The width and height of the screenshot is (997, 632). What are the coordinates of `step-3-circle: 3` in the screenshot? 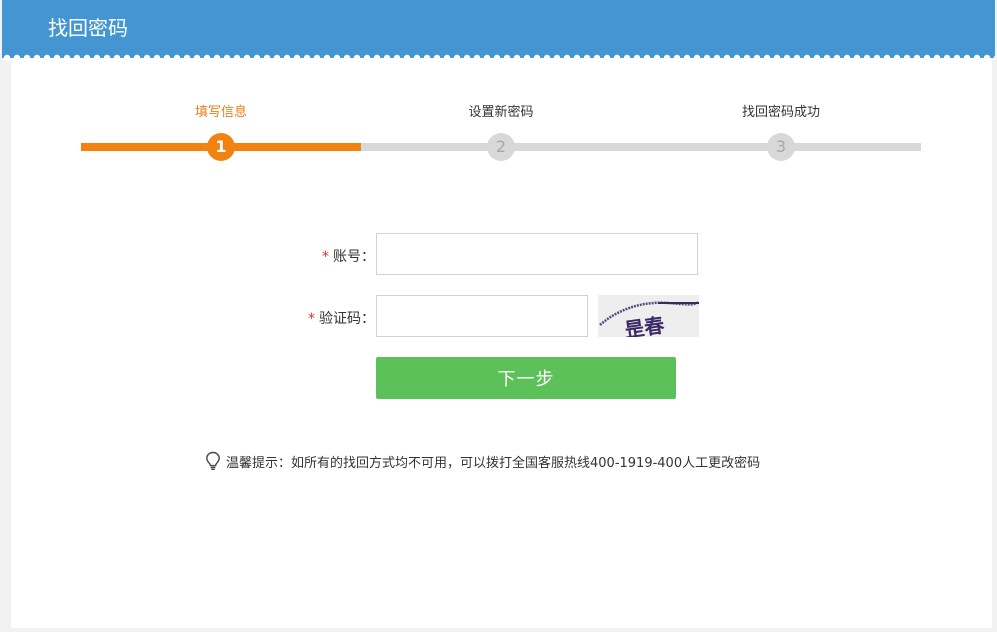 It's located at (781, 147).